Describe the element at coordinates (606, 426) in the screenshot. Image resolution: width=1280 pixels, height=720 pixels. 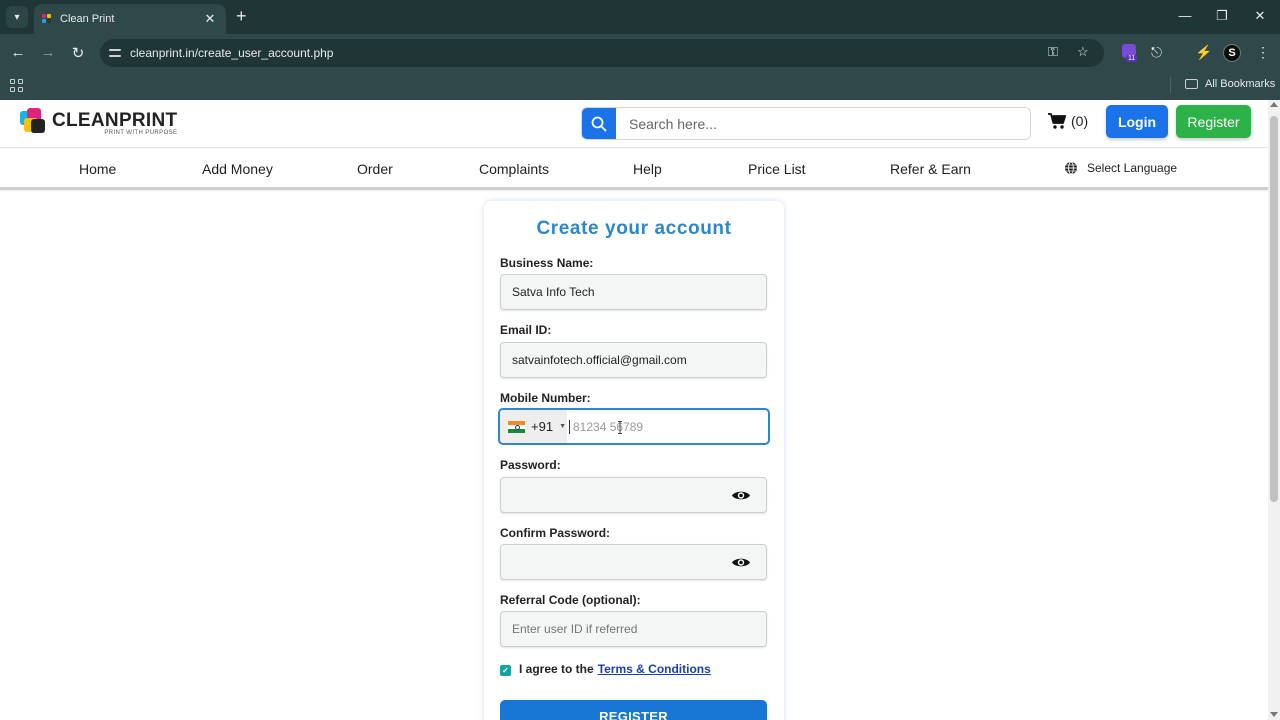
I see `mobile-placeholder: 81234 56789` at that location.